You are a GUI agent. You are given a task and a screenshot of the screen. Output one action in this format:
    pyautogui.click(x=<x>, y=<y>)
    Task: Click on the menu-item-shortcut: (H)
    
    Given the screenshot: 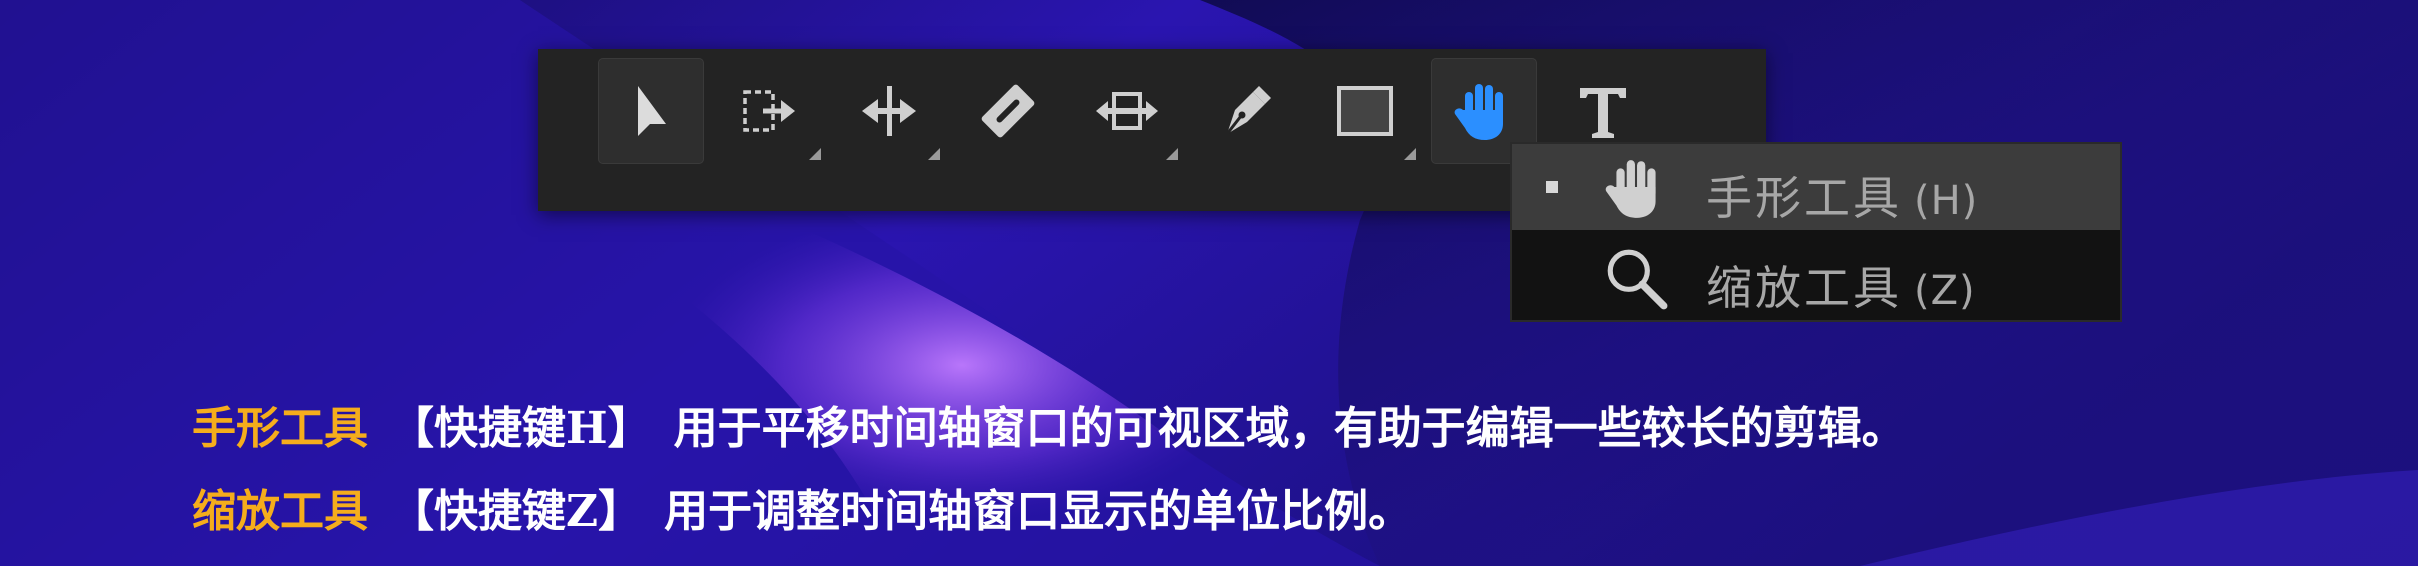 What is the action you would take?
    pyautogui.click(x=1946, y=201)
    